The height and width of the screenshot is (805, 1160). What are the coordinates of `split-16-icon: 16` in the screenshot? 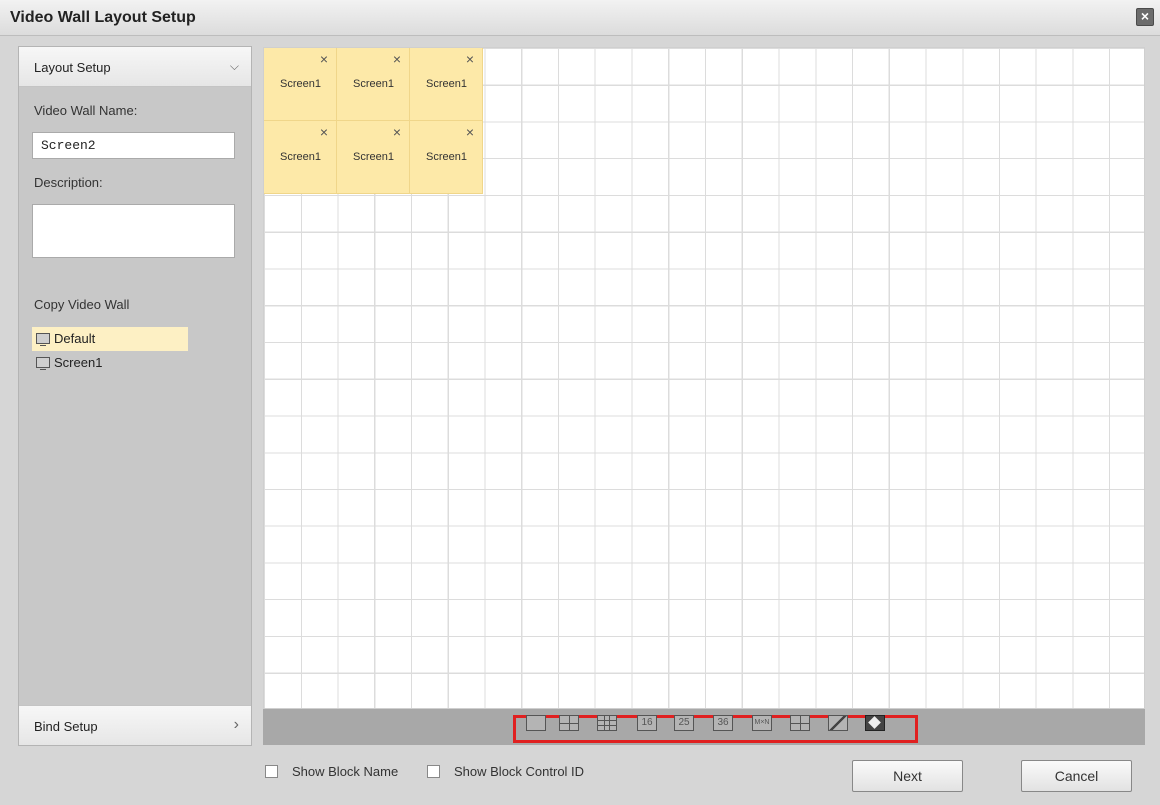 It's located at (647, 723).